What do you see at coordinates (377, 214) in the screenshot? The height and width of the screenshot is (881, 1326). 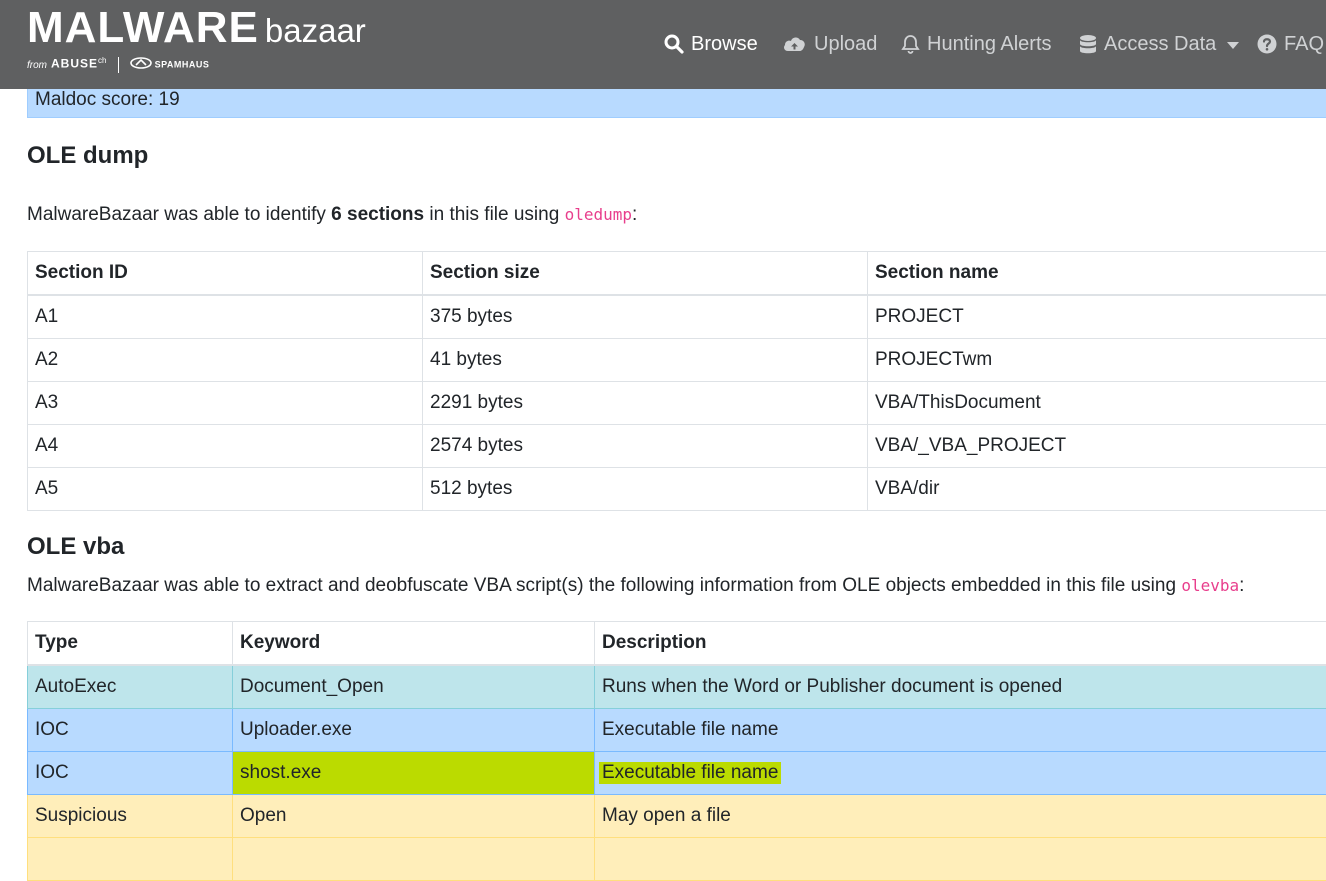 I see `ole-dump-section-count: 6 sections` at bounding box center [377, 214].